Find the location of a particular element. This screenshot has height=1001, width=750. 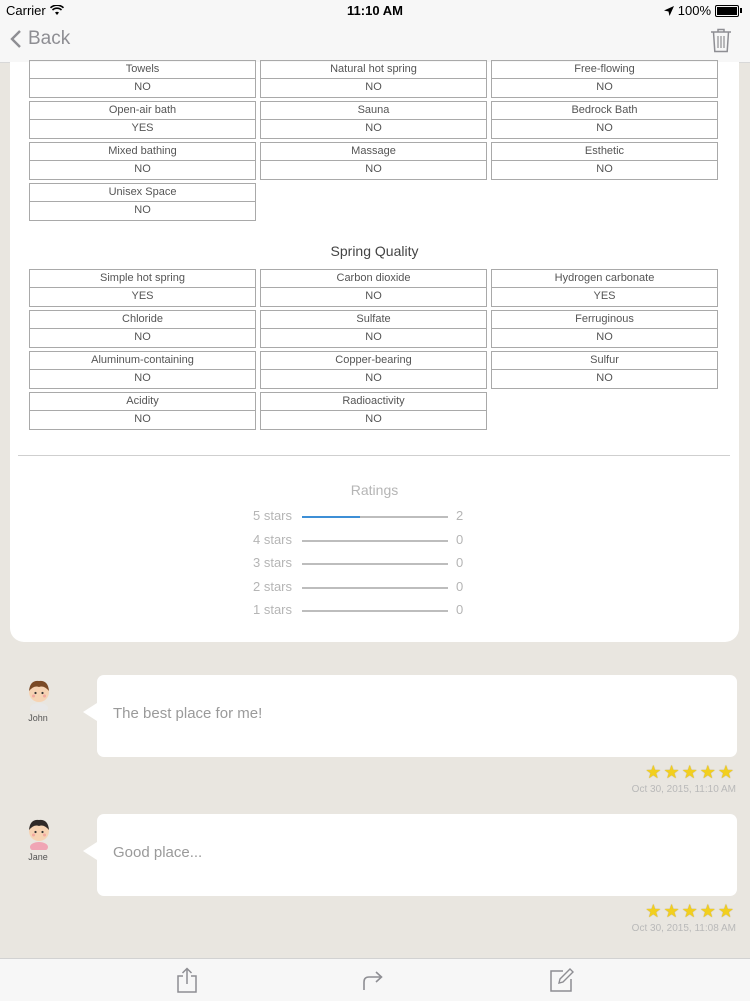

attribute-label: Simple hot spring is located at coordinates (142, 278).